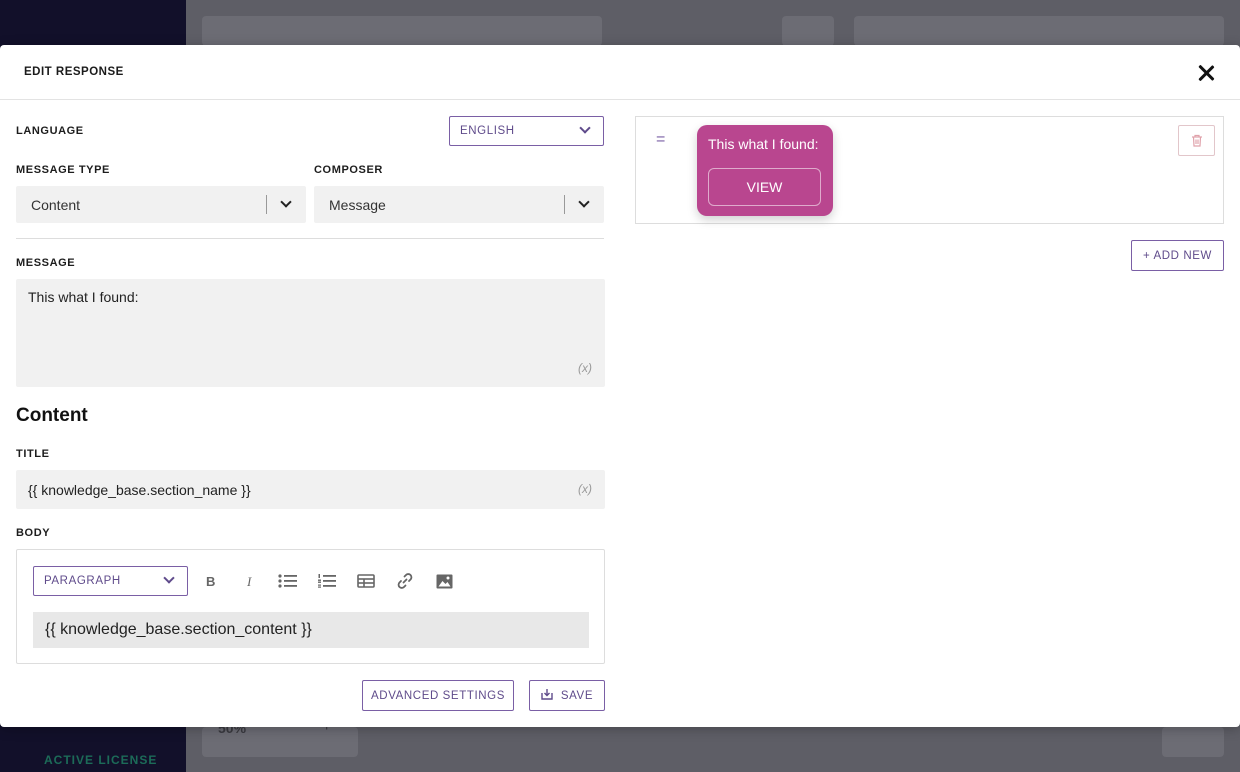 The image size is (1240, 772). Describe the element at coordinates (763, 144) in the screenshot. I see `preview-bubble-text: This what I found:` at that location.